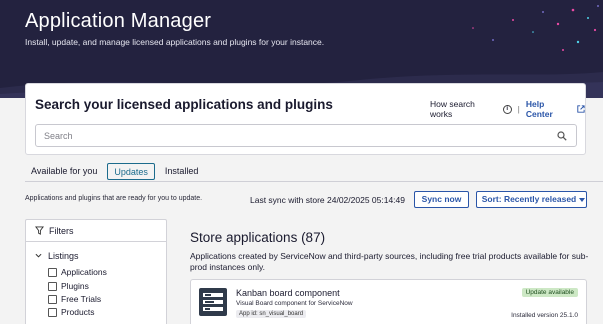  I want to click on caret-down-icon, so click(582, 199).